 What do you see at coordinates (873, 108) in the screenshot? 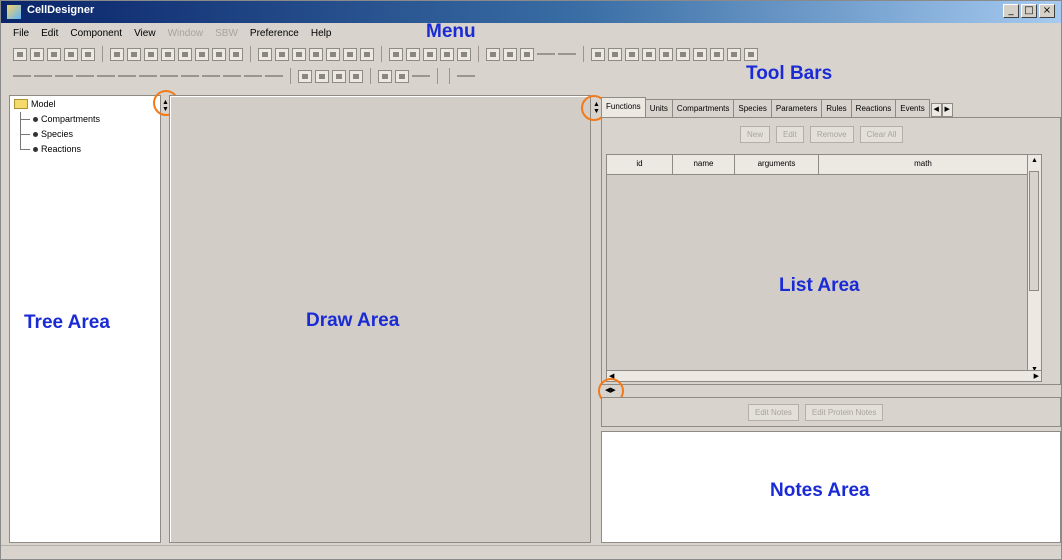
I see `tab-reactions: Reactions` at bounding box center [873, 108].